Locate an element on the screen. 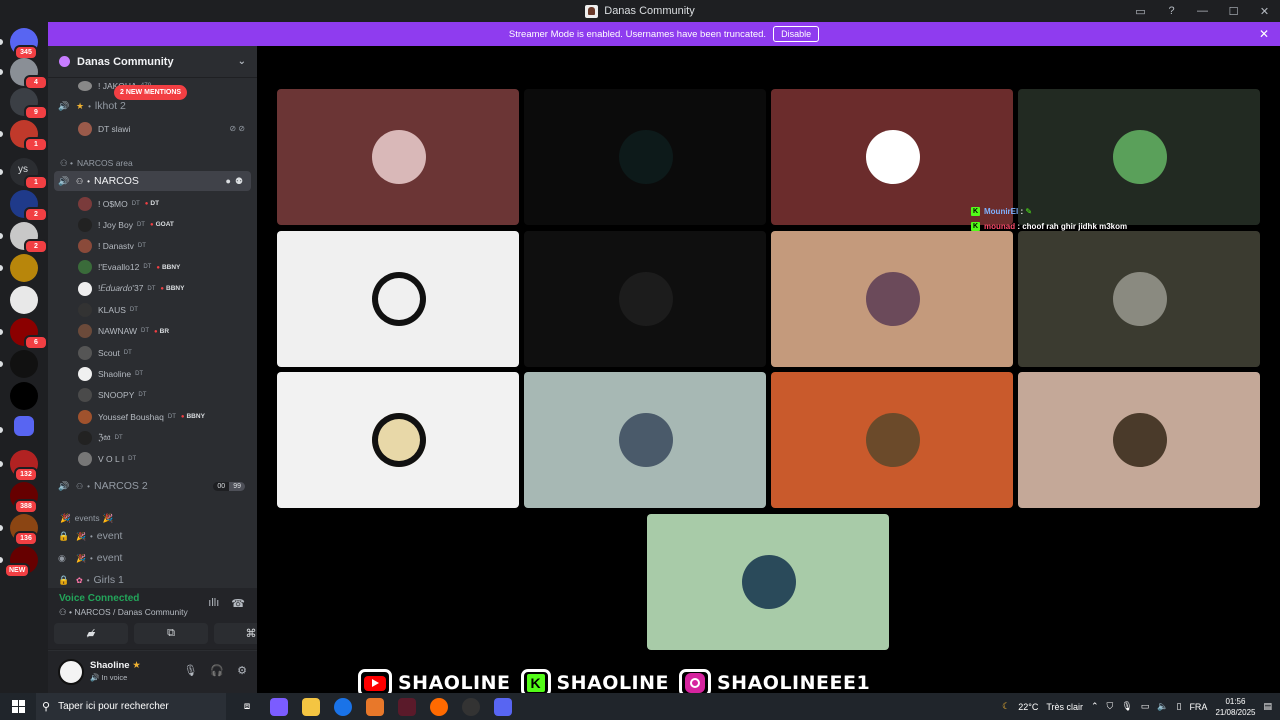 Image resolution: width=1280 pixels, height=720 pixels. obs-icon is located at coordinates (471, 706).